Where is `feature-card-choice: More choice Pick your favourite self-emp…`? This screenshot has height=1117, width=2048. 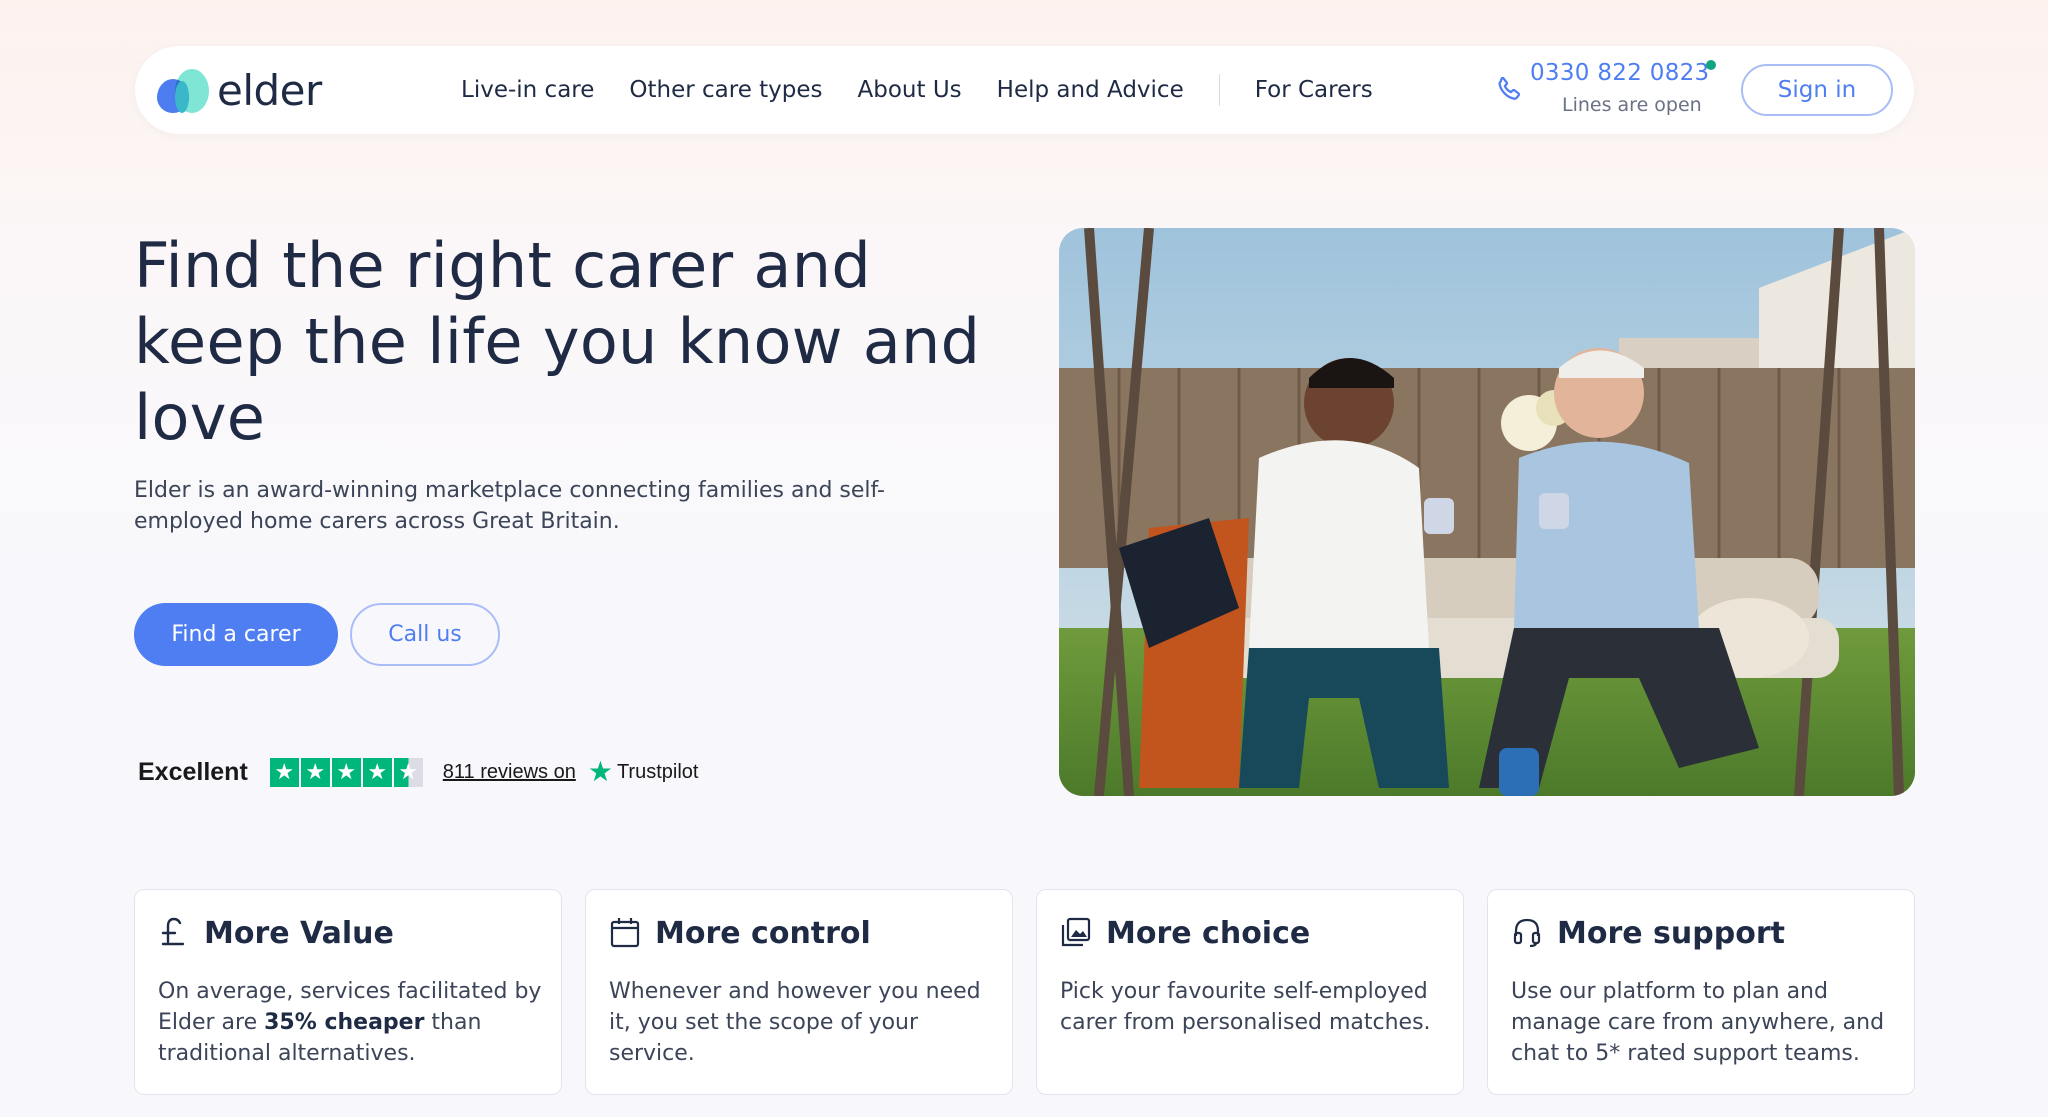 feature-card-choice: More choice Pick your favourite self-emp… is located at coordinates (1250, 992).